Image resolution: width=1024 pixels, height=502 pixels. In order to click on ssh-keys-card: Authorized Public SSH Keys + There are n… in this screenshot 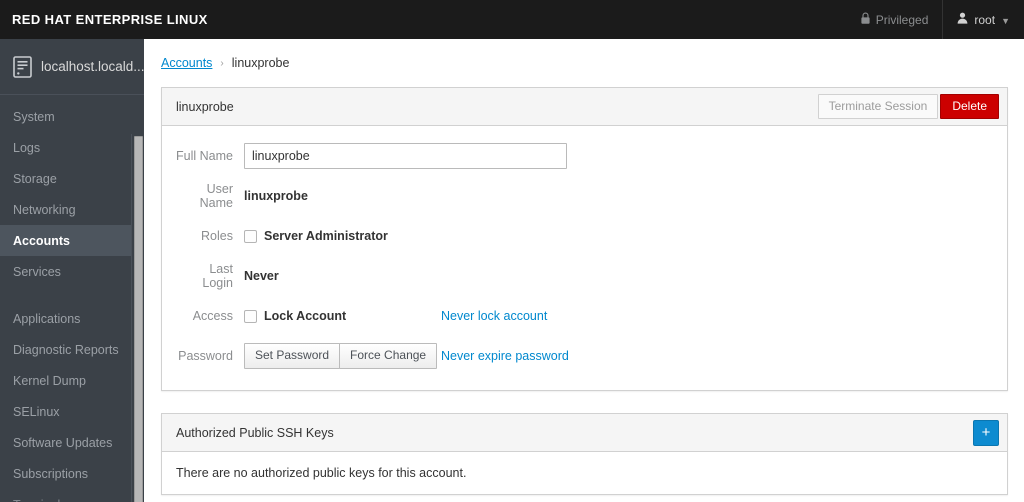, I will do `click(584, 454)`.